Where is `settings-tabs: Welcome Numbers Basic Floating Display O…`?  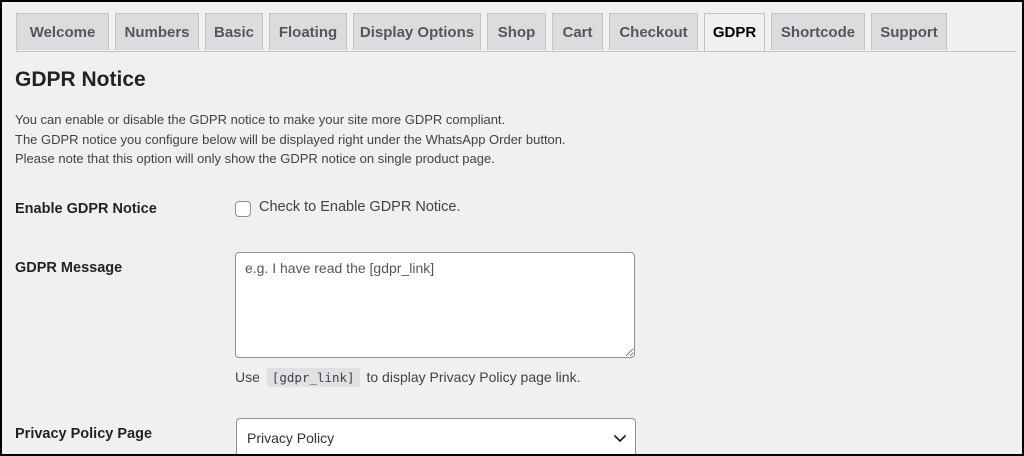
settings-tabs: Welcome Numbers Basic Floating Display O… is located at coordinates (516, 32).